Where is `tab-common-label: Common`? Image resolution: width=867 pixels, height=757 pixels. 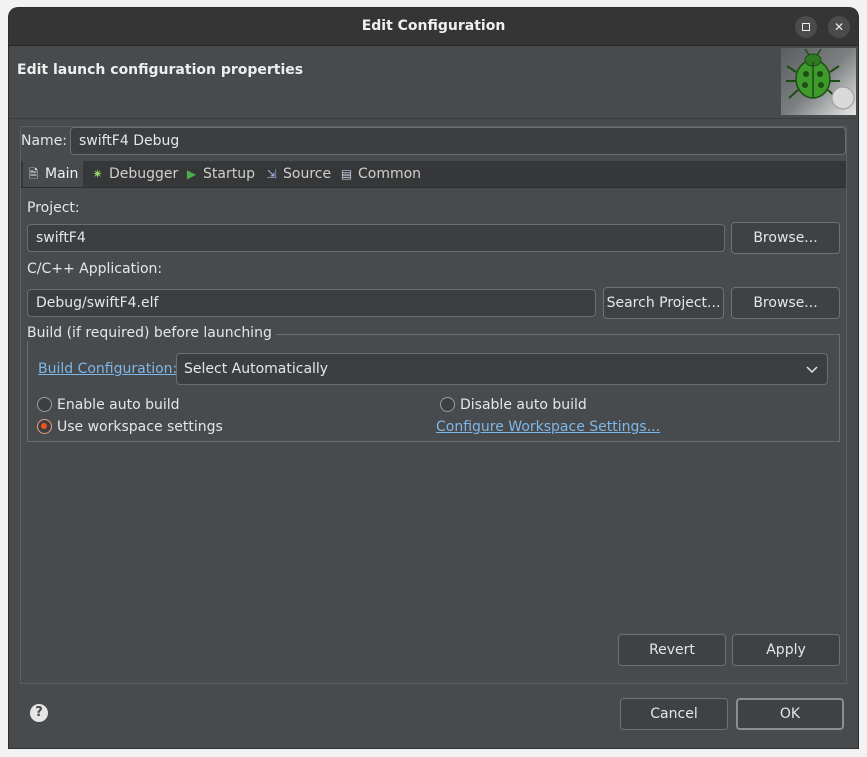
tab-common-label: Common is located at coordinates (390, 174).